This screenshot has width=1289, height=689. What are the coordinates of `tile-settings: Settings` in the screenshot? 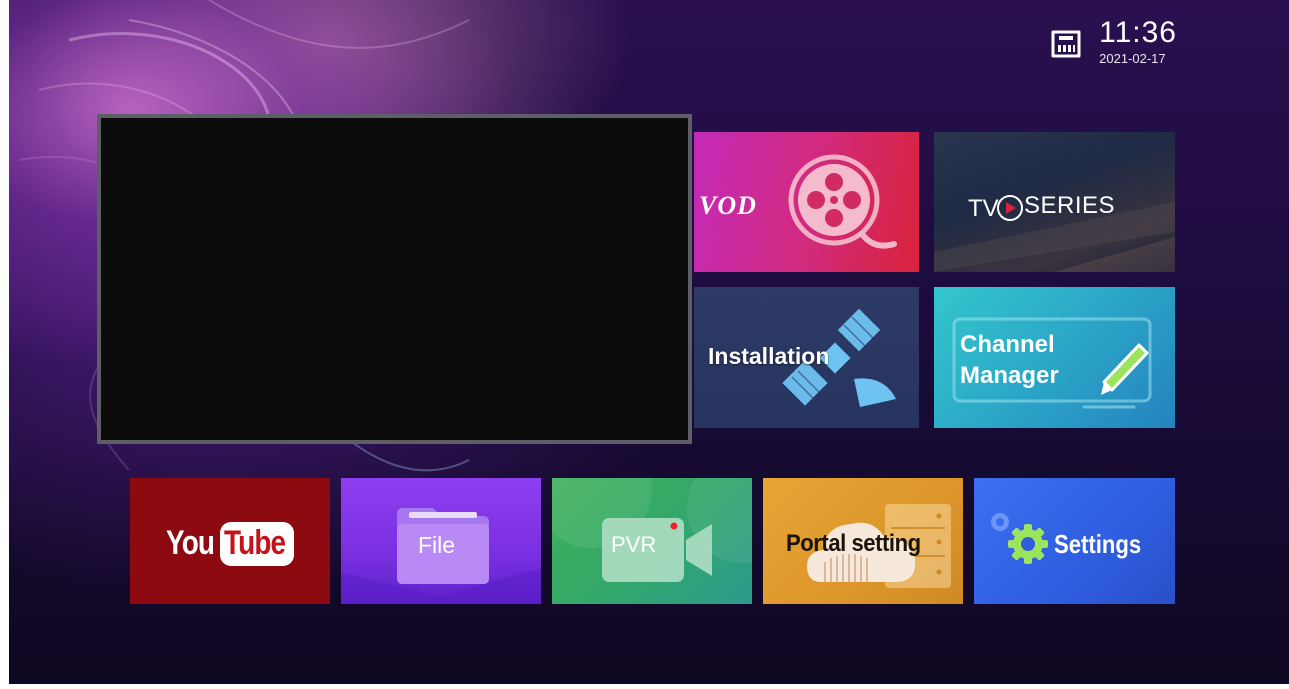 It's located at (1074, 541).